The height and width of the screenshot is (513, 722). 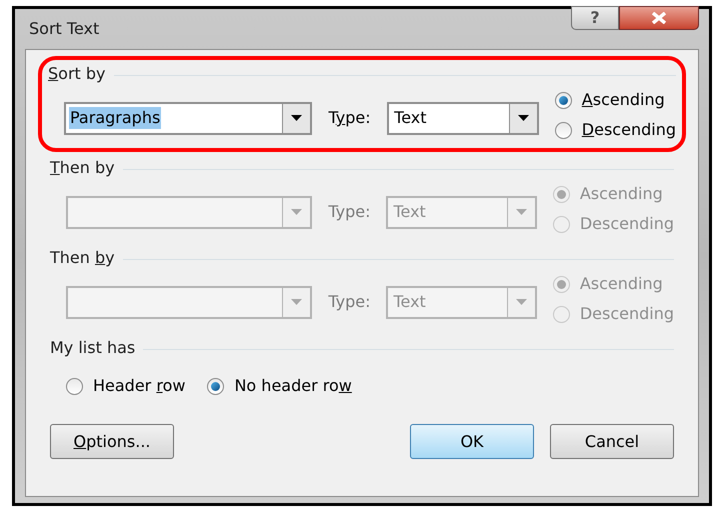 I want to click on close-icon, so click(x=659, y=18).